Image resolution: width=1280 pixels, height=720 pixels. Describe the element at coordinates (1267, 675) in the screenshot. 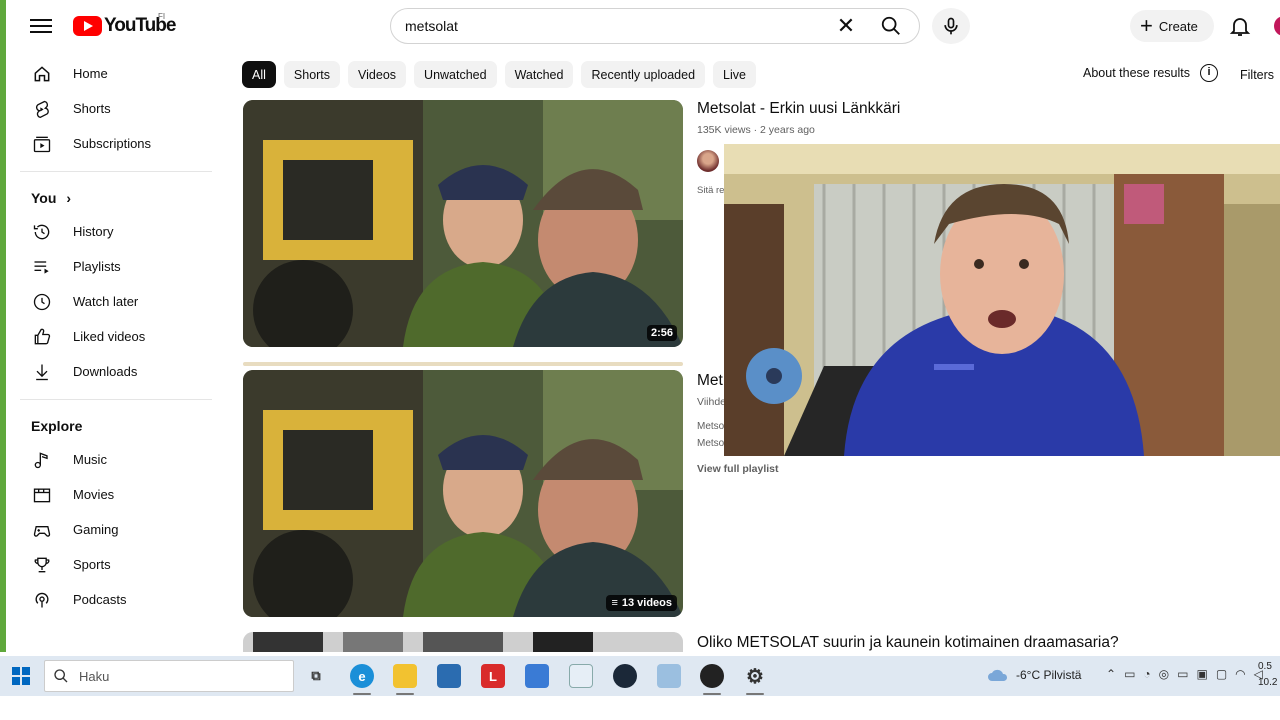

I see `taskbar-clock: 0.5 10.2` at that location.